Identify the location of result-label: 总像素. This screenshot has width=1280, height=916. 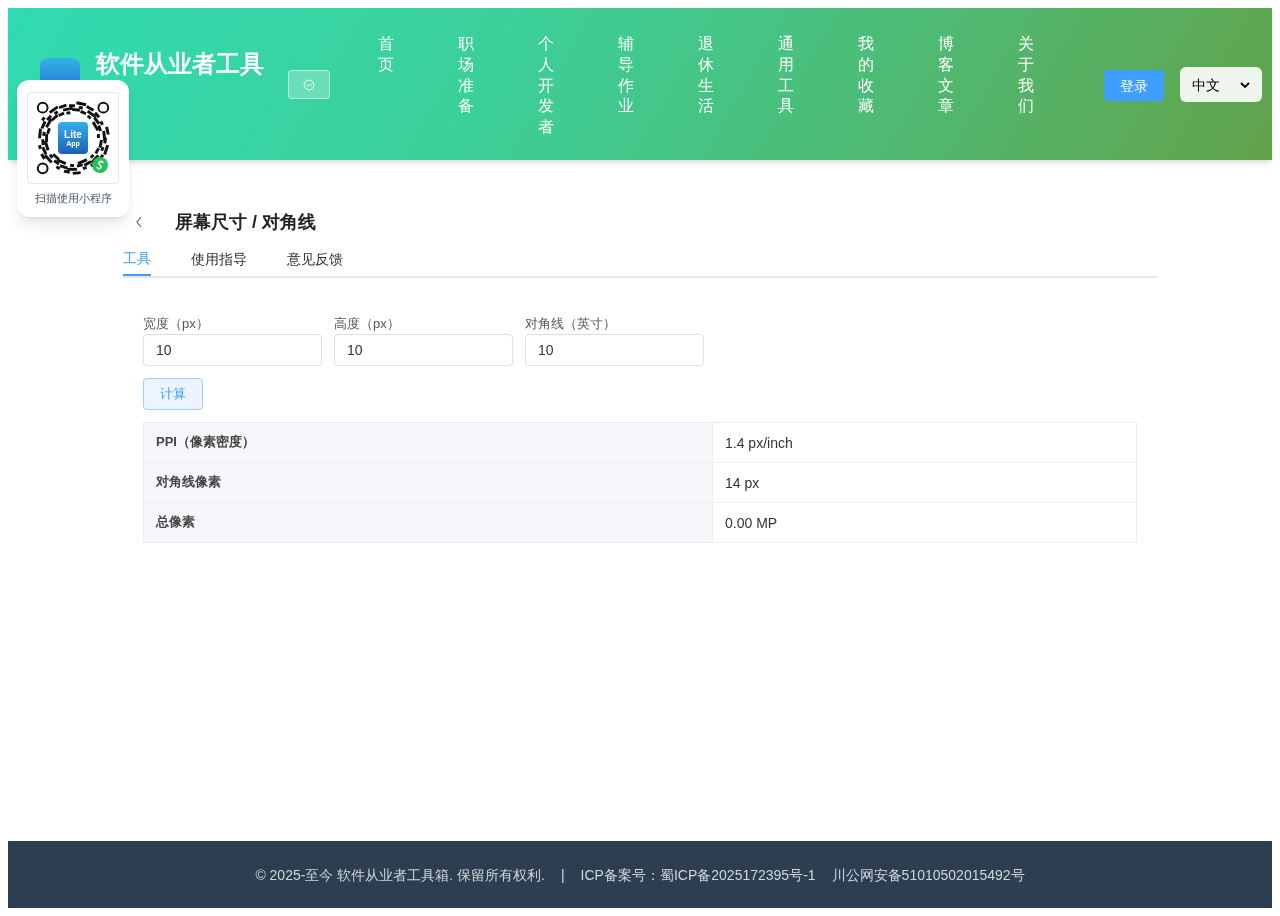
(428, 522).